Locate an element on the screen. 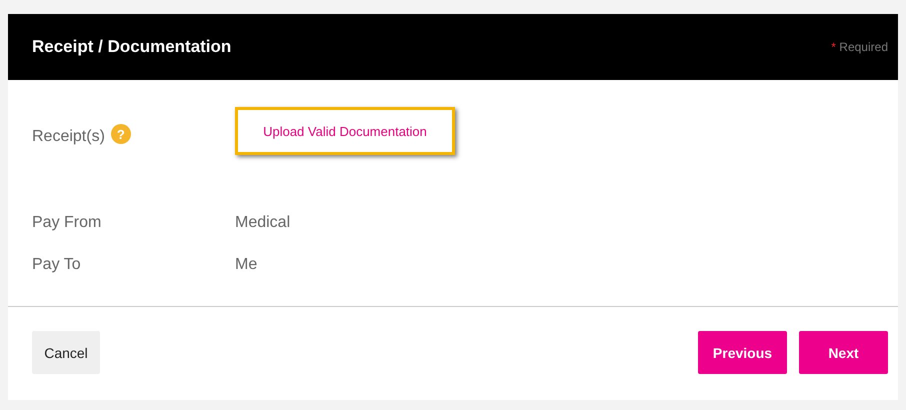  upload-button: Upload Valid Documentation is located at coordinates (345, 131).